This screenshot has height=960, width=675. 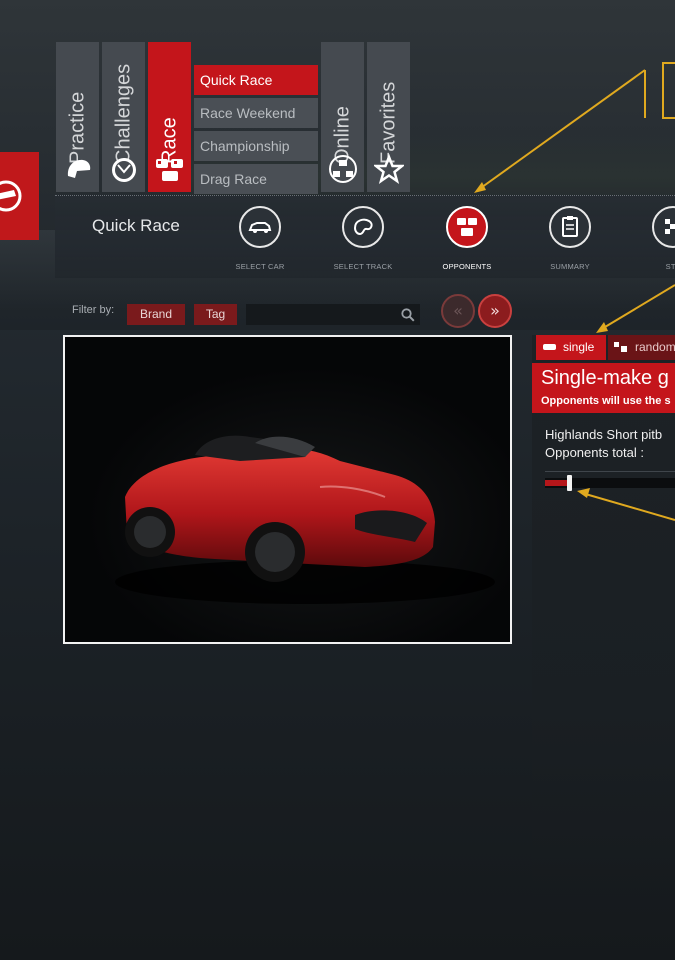 What do you see at coordinates (561, 130) in the screenshot?
I see `annotation-arrow-opponents` at bounding box center [561, 130].